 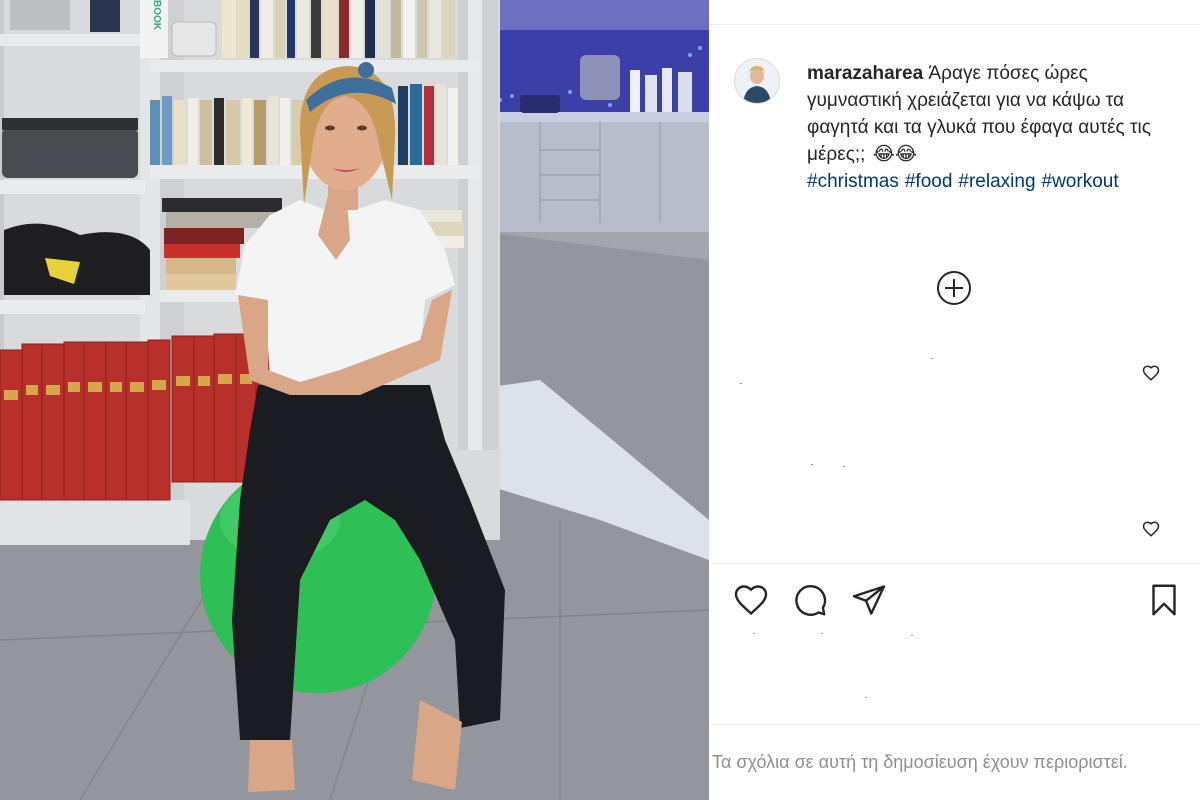 I want to click on paper-plane-icon, so click(x=869, y=600).